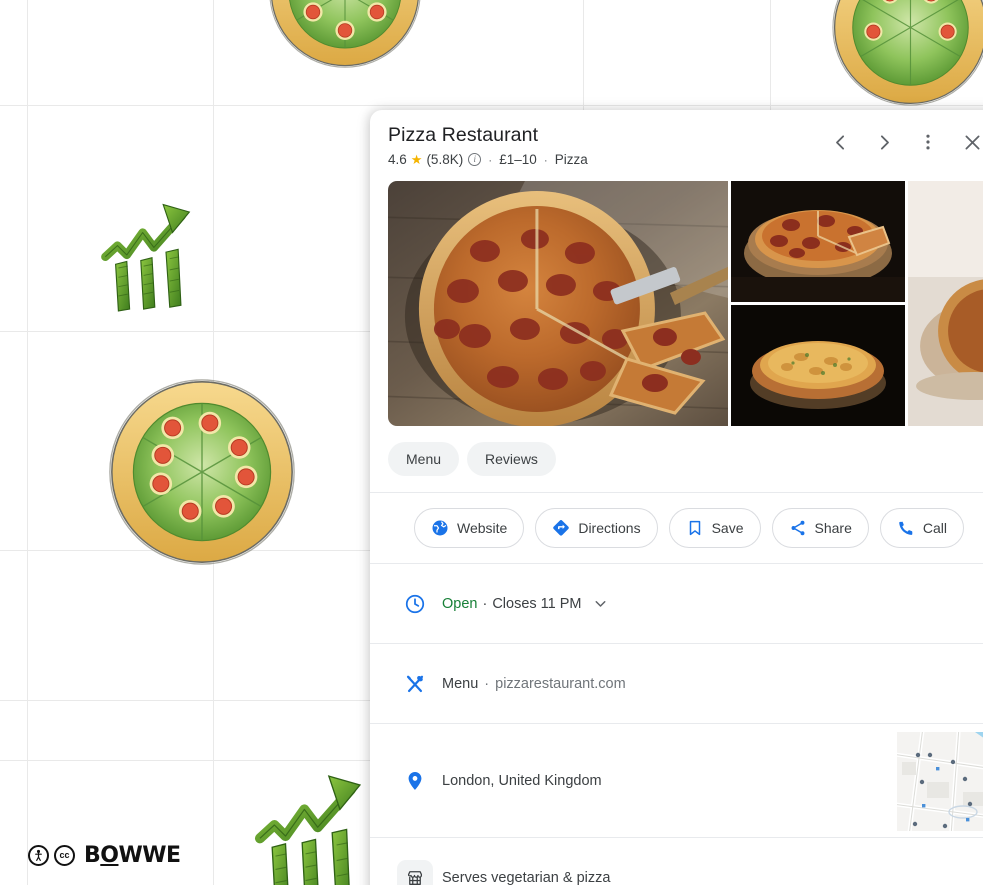  I want to click on website-button: Website, so click(469, 528).